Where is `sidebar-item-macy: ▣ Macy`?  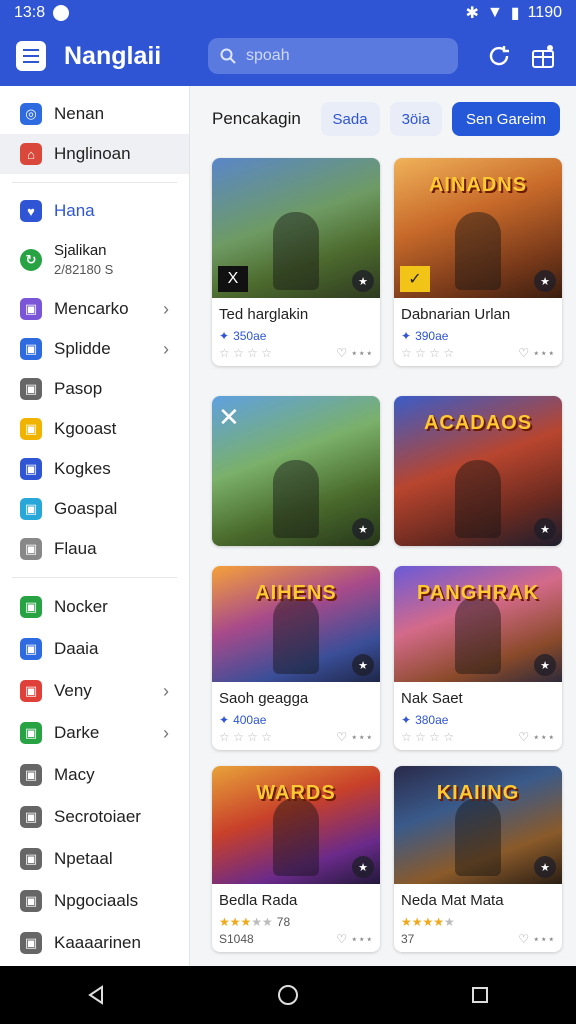
sidebar-item-macy: ▣ Macy is located at coordinates (94, 775).